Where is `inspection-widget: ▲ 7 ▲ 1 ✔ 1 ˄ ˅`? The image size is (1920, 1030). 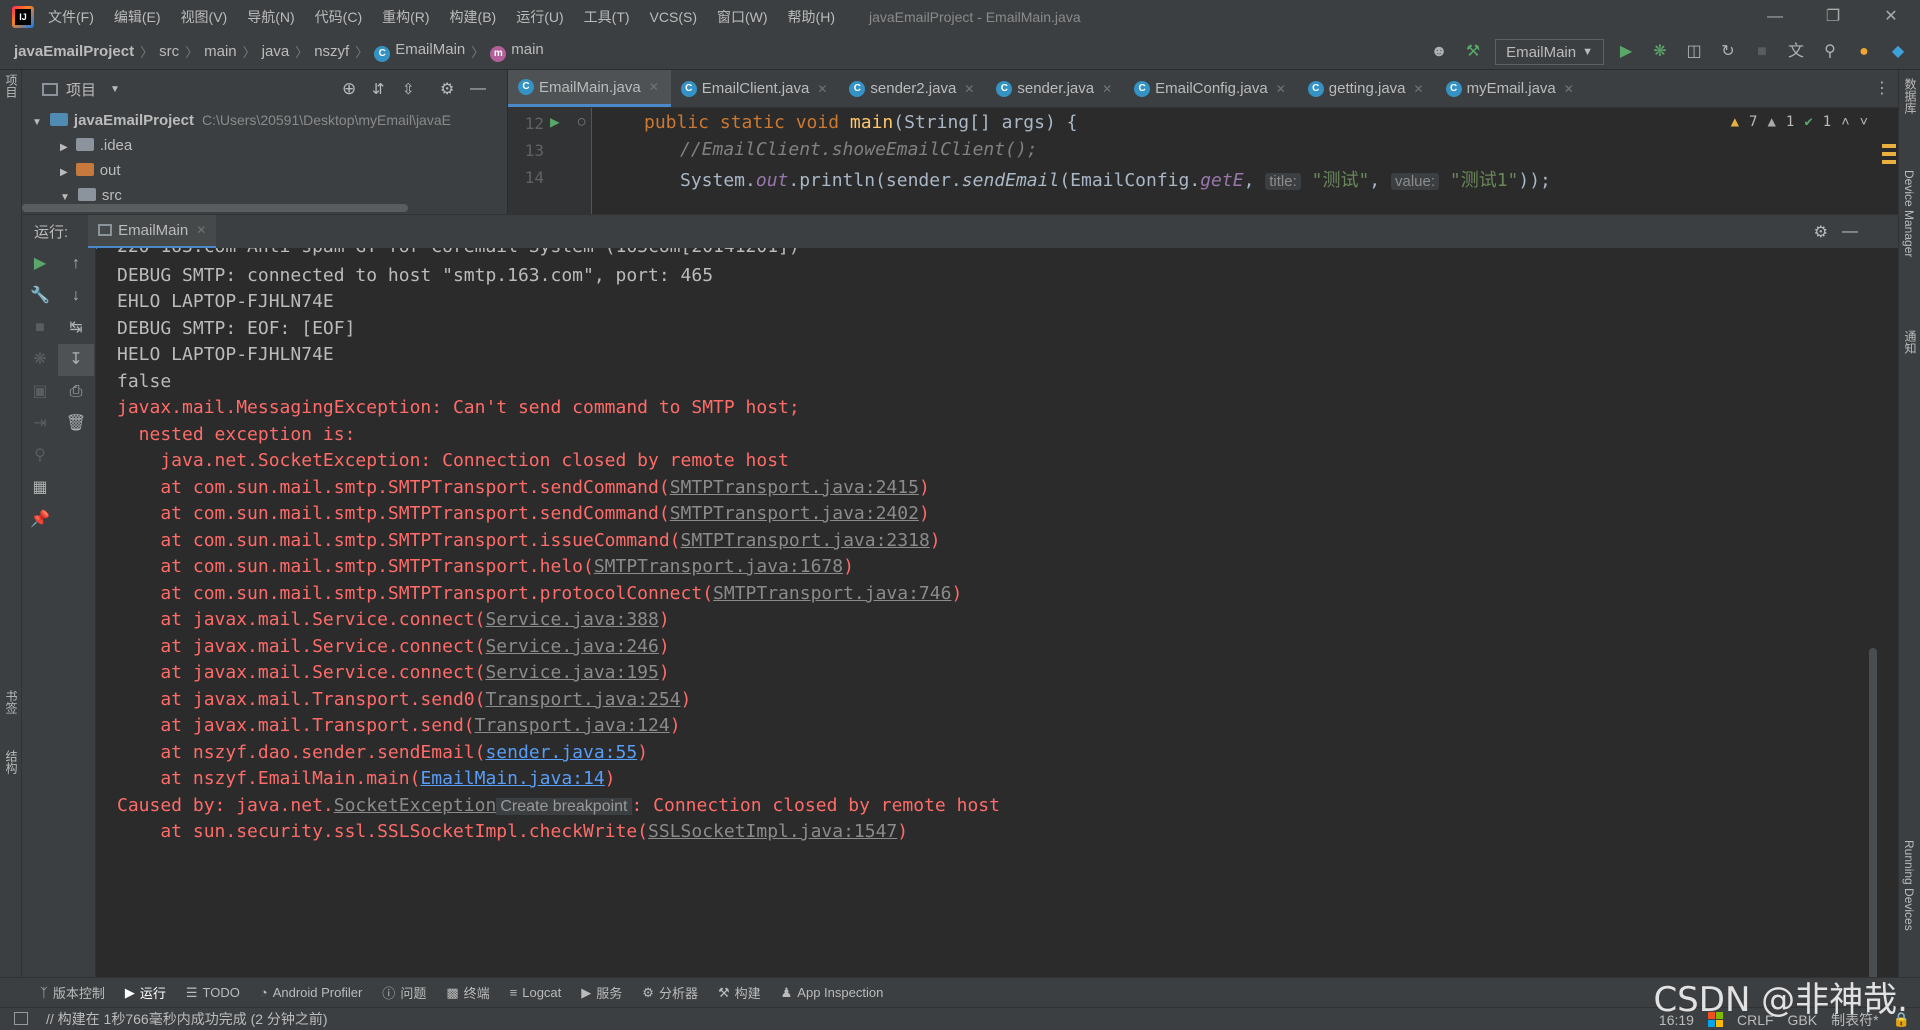 inspection-widget: ▲ 7 ▲ 1 ✔ 1 ˄ ˅ is located at coordinates (1799, 122).